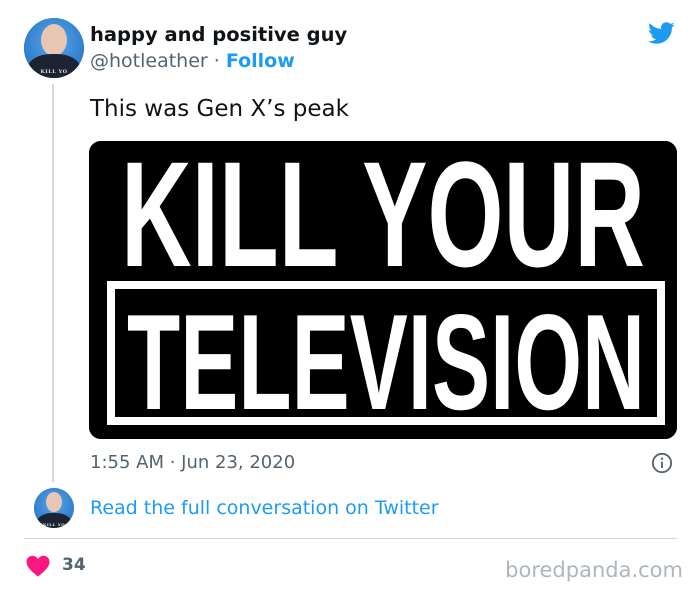  Describe the element at coordinates (662, 463) in the screenshot. I see `info-icon` at that location.